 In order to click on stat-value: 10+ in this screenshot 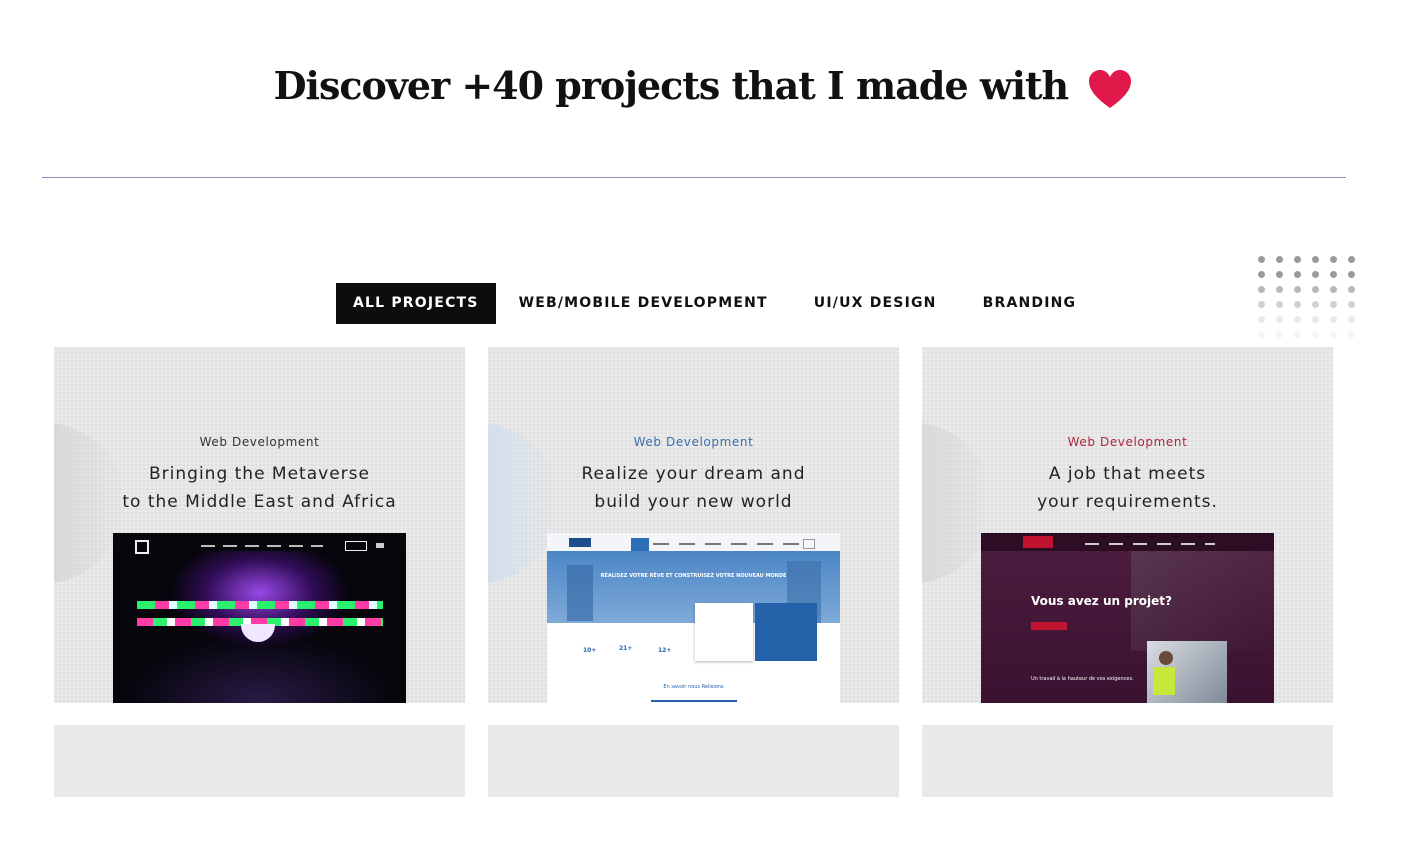, I will do `click(590, 650)`.